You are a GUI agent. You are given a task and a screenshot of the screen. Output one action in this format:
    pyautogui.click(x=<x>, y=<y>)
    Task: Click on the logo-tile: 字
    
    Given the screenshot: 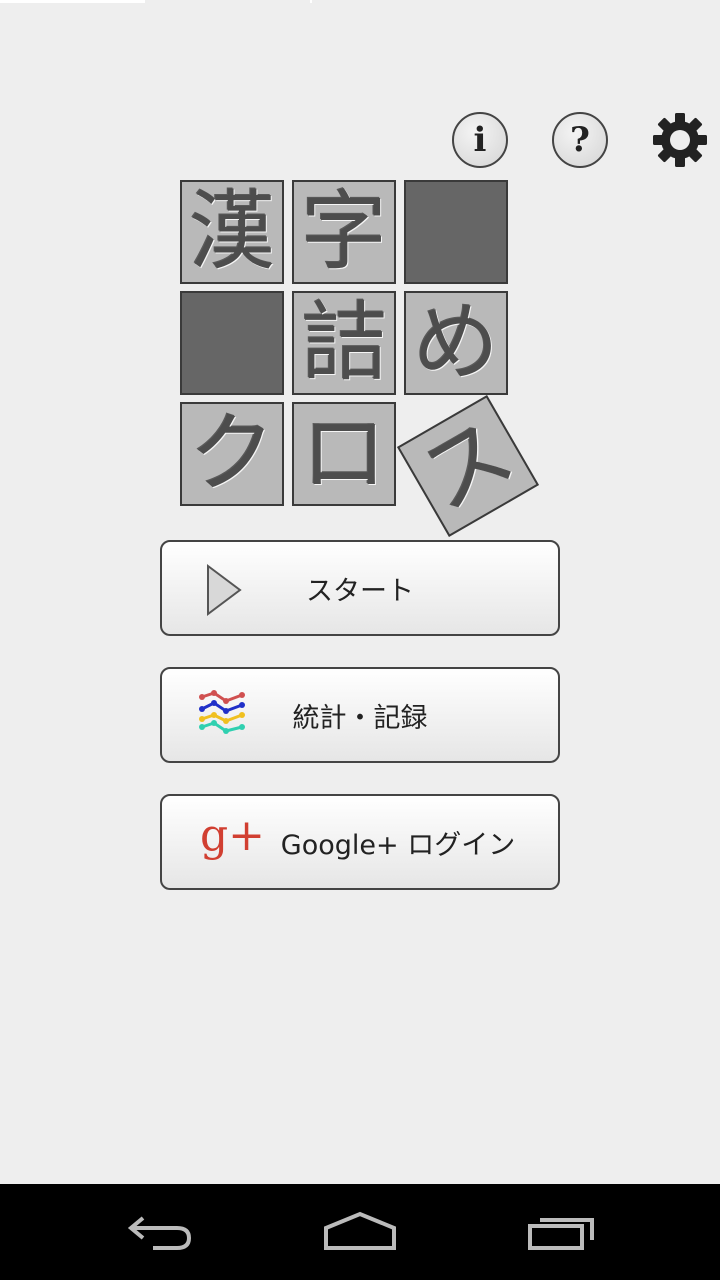 What is the action you would take?
    pyautogui.click(x=344, y=232)
    